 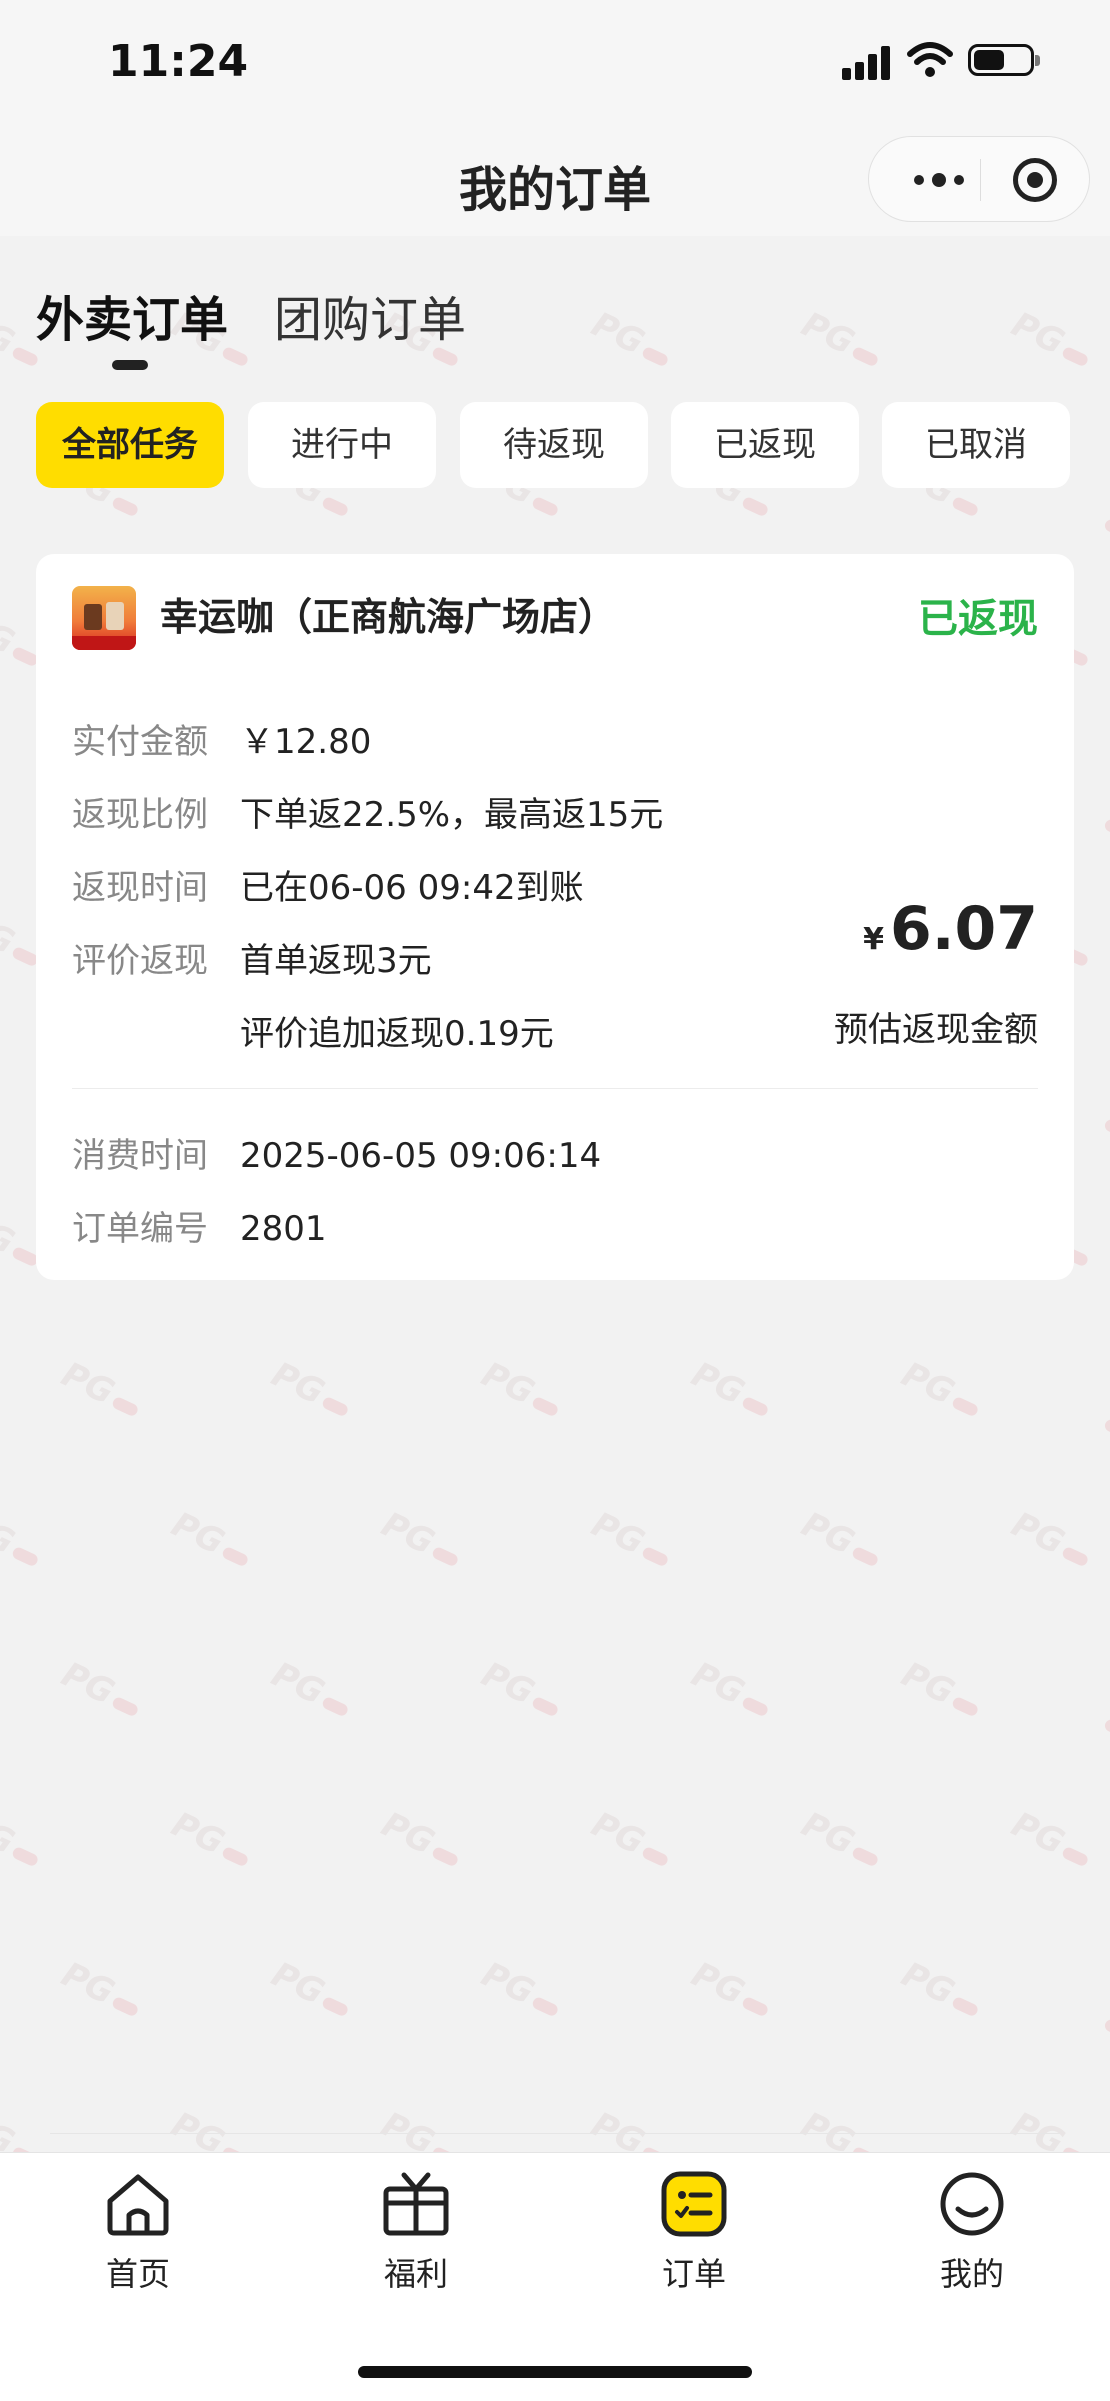 What do you see at coordinates (936, 1030) in the screenshot?
I see `cashback-amount-label: 预估返现金额` at bounding box center [936, 1030].